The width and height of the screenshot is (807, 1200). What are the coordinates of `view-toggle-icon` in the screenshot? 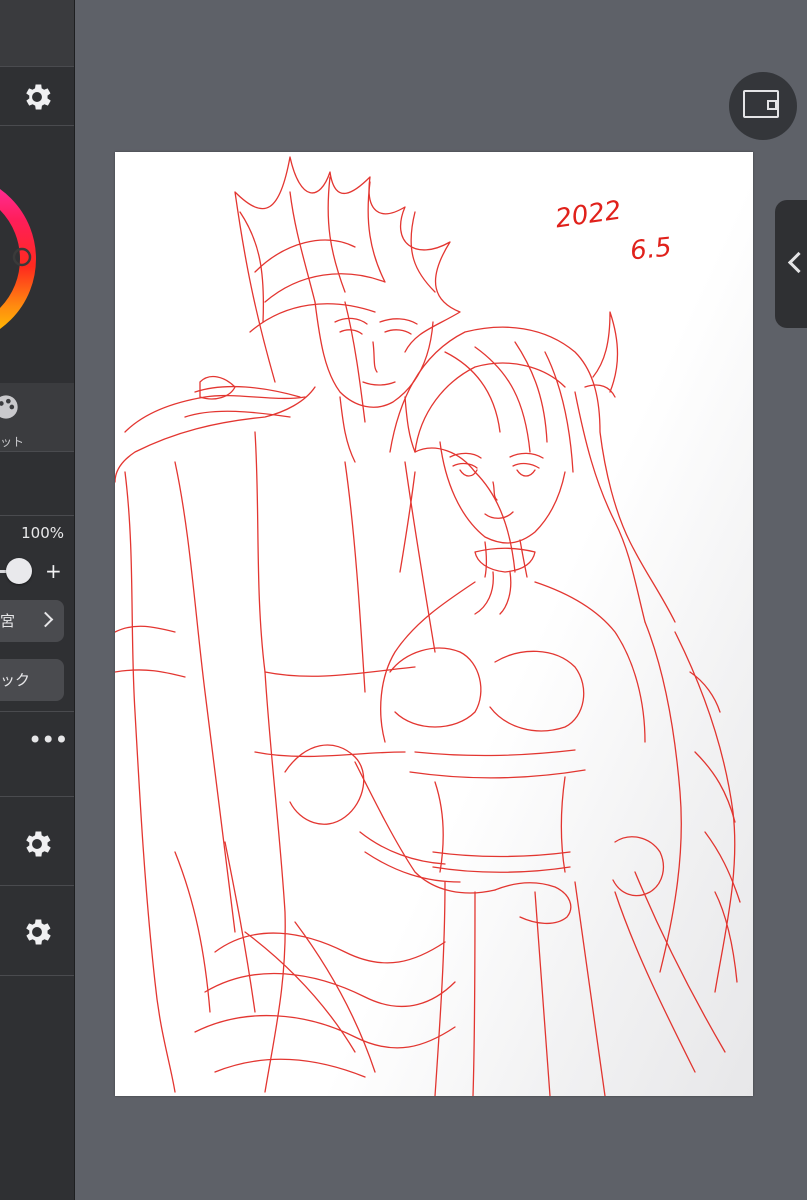 It's located at (761, 104).